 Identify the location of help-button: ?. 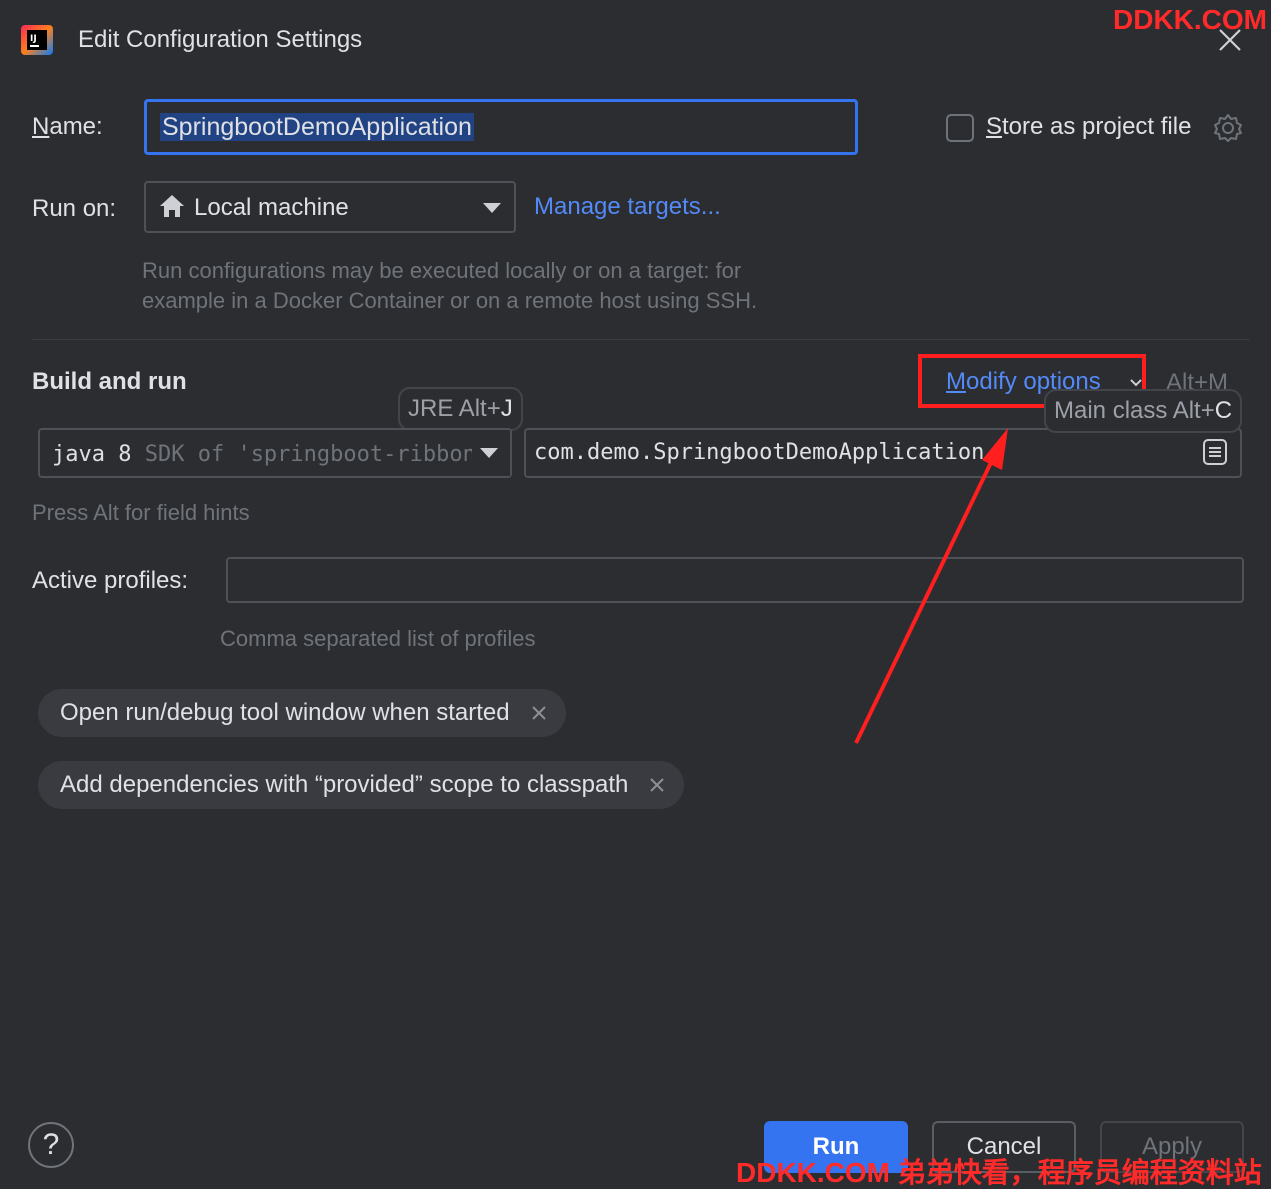
(51, 1145).